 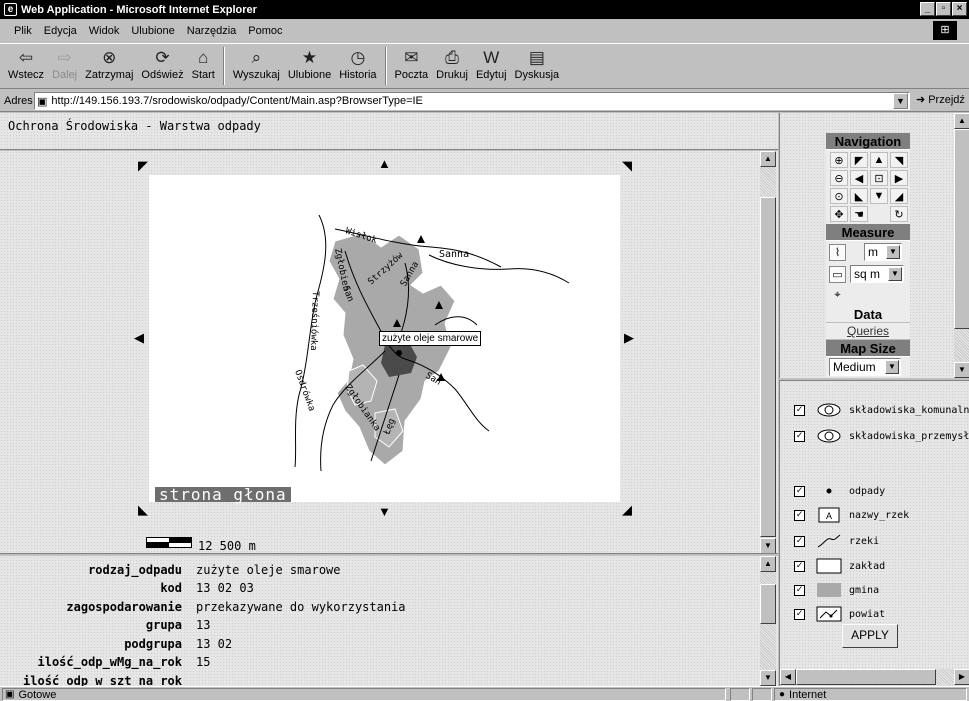 What do you see at coordinates (384, 163) in the screenshot?
I see `pan-north-icon: ▲` at bounding box center [384, 163].